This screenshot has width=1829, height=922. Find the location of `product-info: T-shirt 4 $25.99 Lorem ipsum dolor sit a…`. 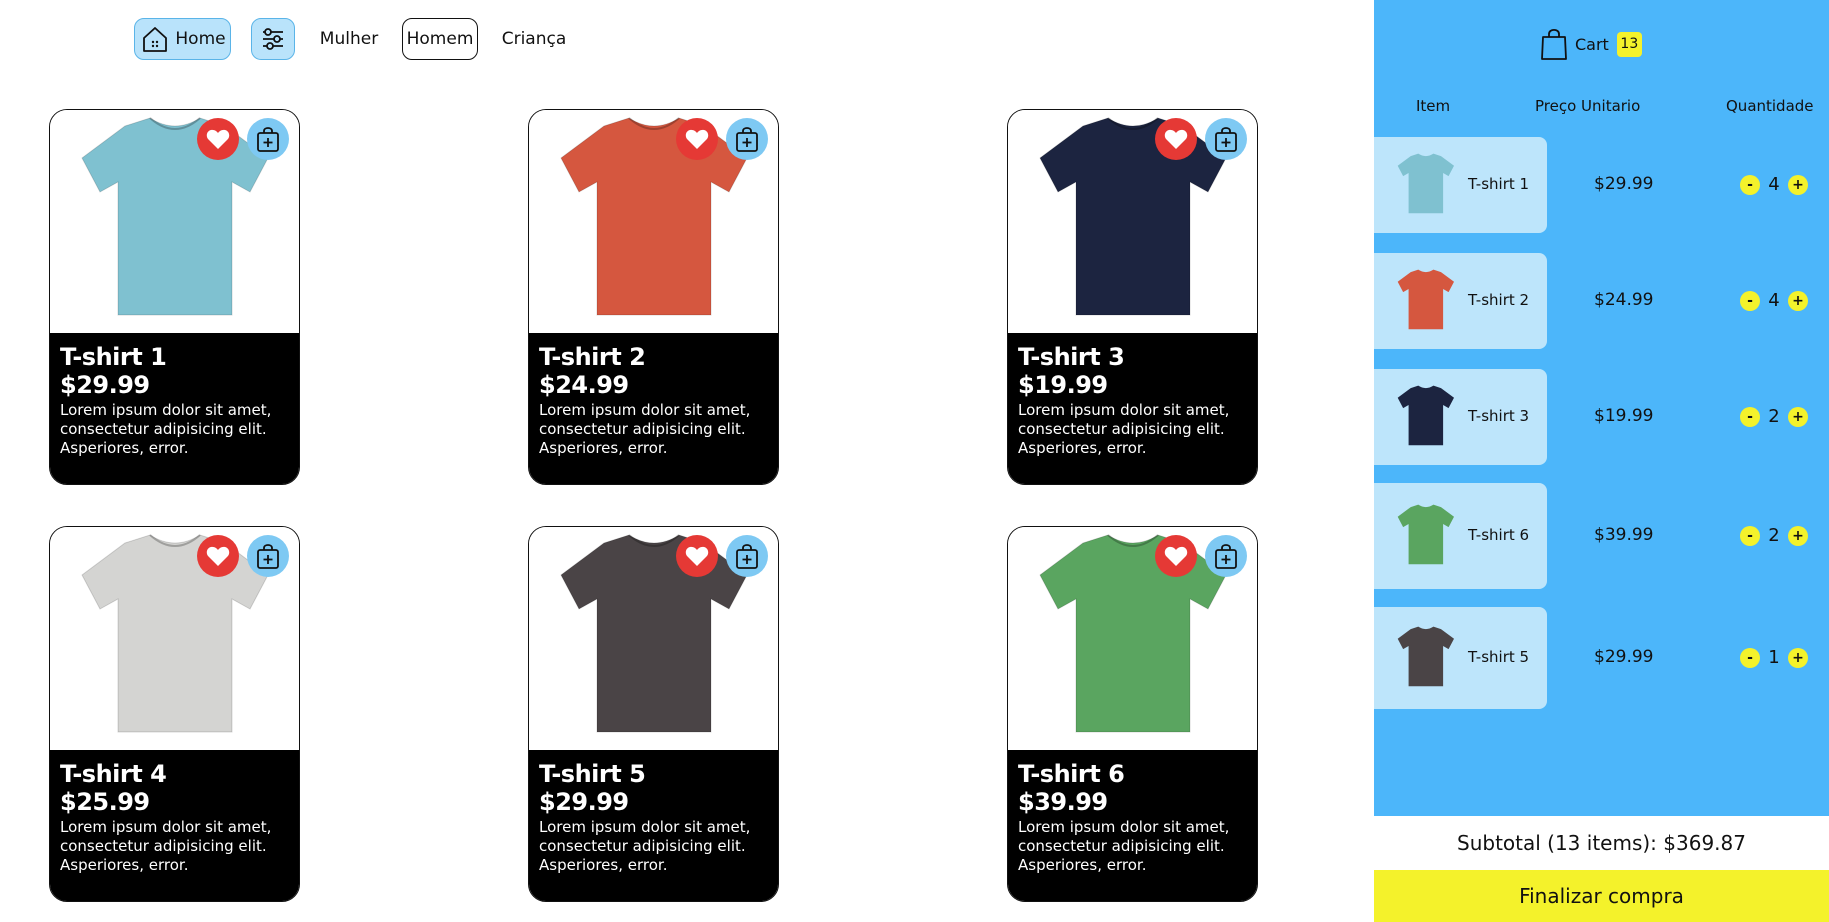

product-info: T-shirt 4 $25.99 Lorem ipsum dolor sit a… is located at coordinates (174, 825).